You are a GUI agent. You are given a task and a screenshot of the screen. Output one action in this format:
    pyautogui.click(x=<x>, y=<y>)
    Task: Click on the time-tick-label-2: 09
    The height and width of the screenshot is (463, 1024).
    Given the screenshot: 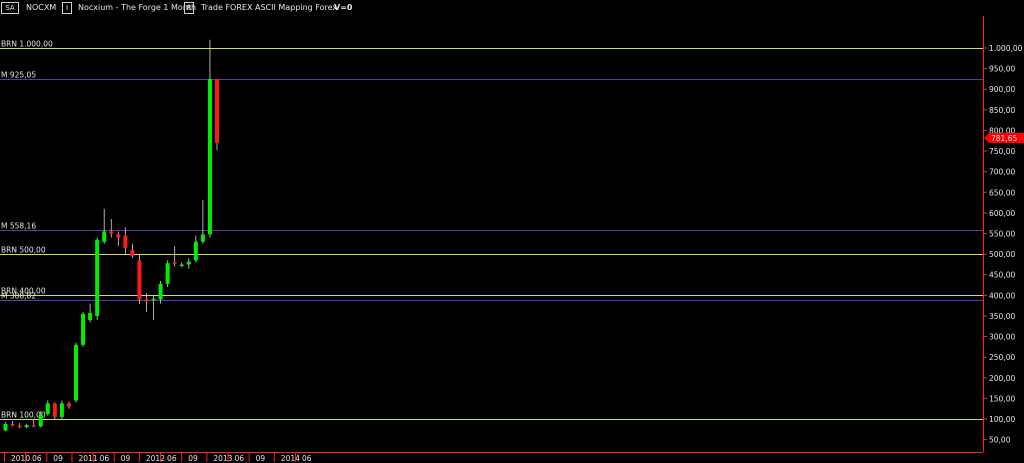 What is the action you would take?
    pyautogui.click(x=58, y=458)
    